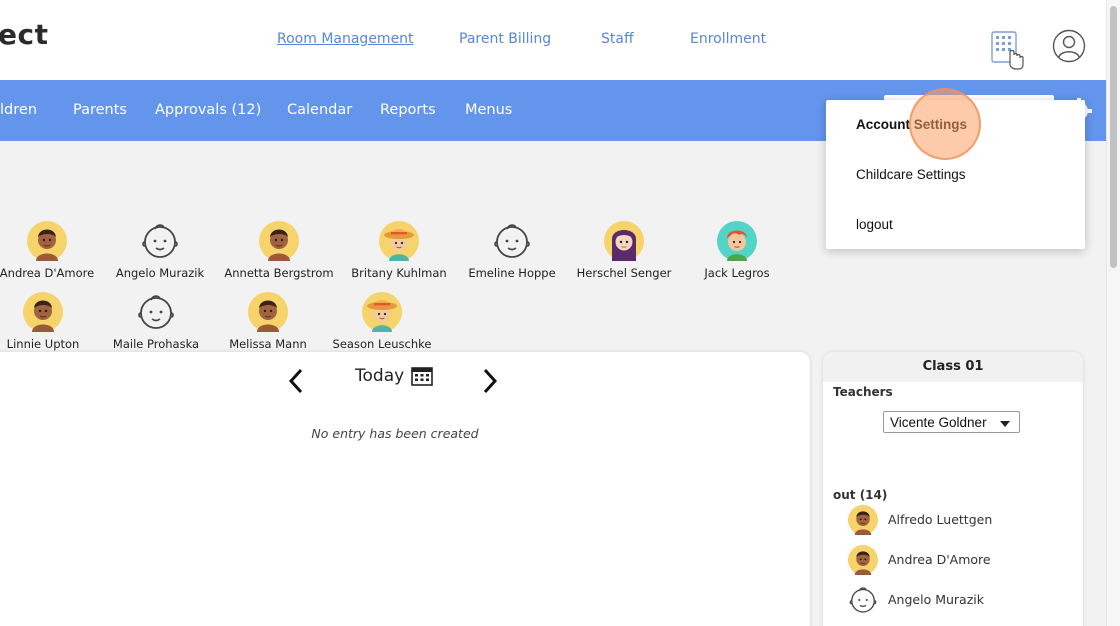  Describe the element at coordinates (728, 39) in the screenshot. I see `nav-link-enrollment: Enrollment` at that location.